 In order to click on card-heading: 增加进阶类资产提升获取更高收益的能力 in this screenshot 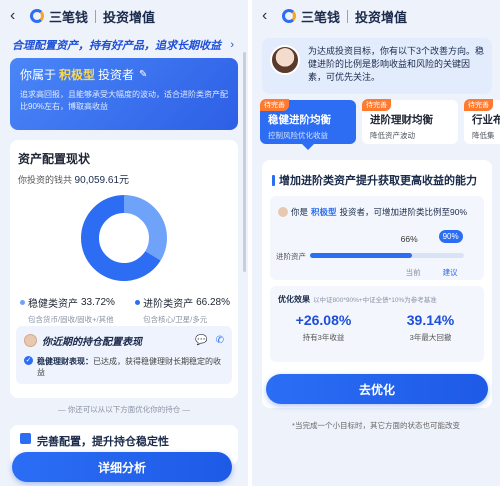, I will do `click(374, 180)`.